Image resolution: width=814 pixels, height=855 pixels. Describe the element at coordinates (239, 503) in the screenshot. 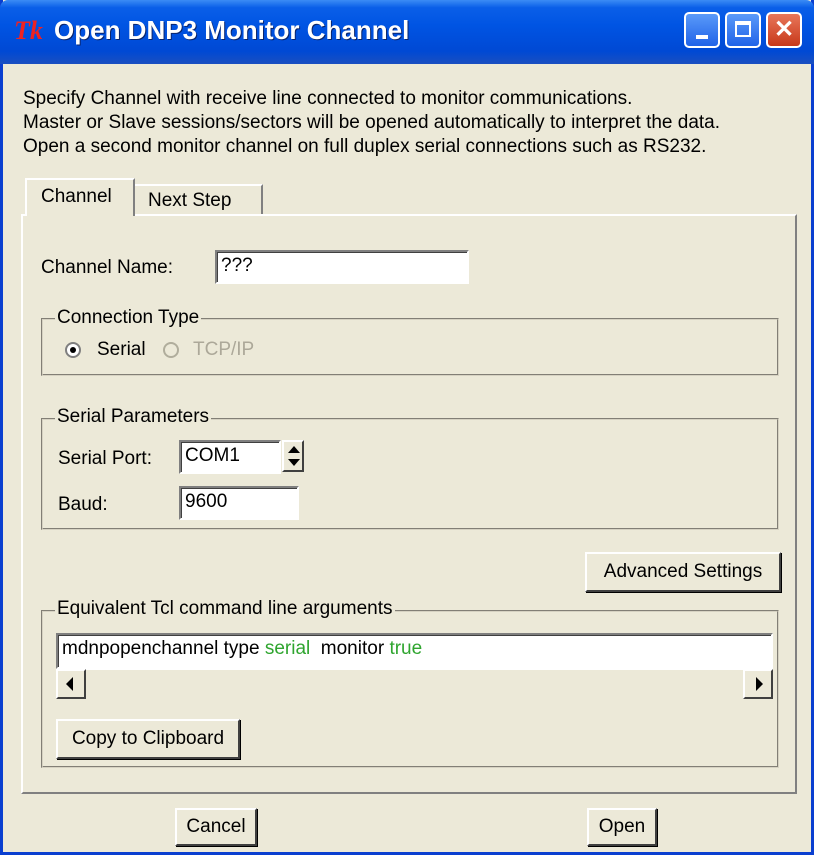

I see `baud-input: 9600` at that location.